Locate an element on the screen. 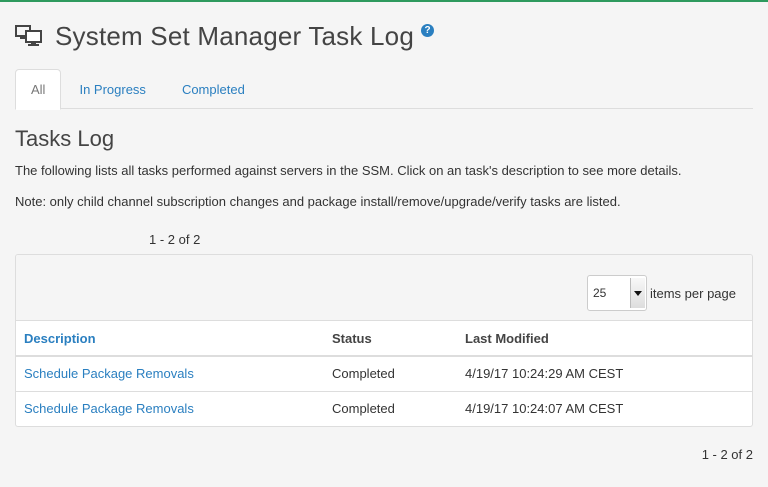  pager-bottom: 1 - 2 of 2 is located at coordinates (727, 454).